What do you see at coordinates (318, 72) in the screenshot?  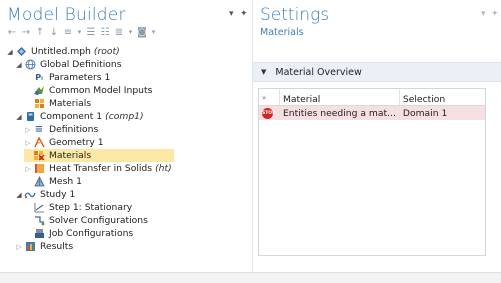 I see `section-title: Material Overview` at bounding box center [318, 72].